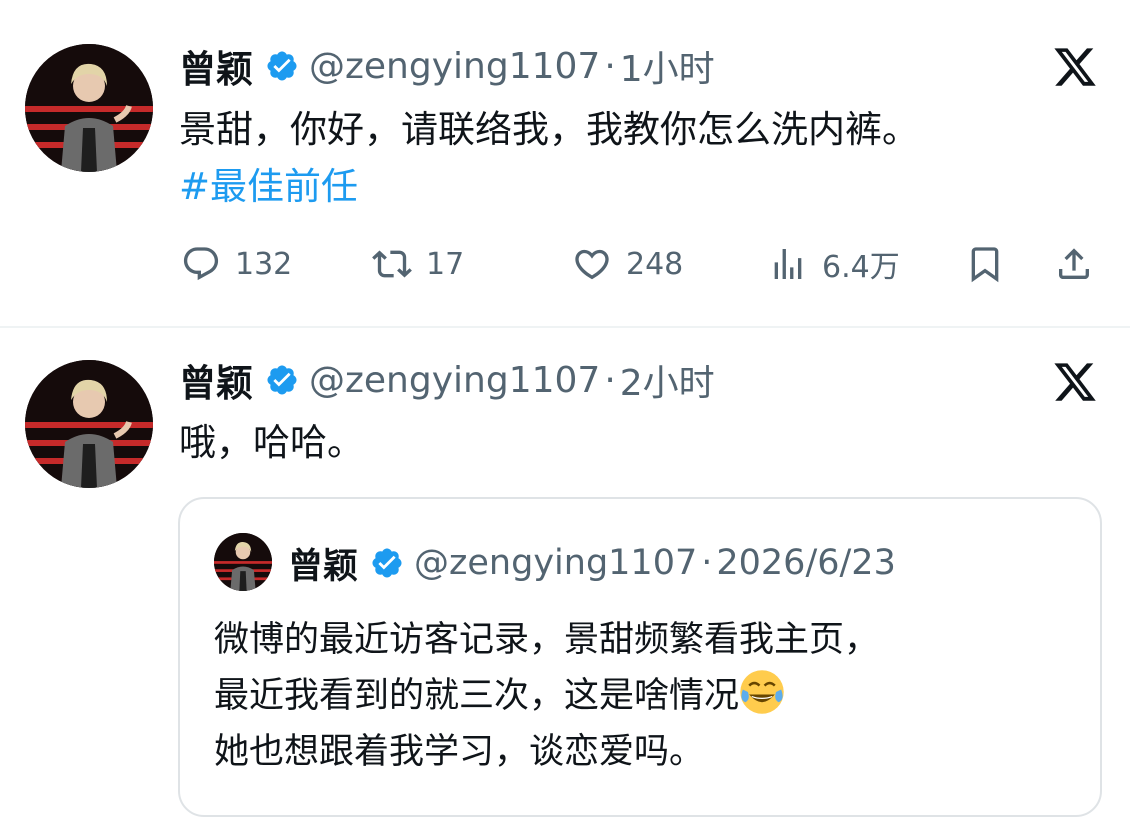  I want to click on reply-count: 132, so click(264, 264).